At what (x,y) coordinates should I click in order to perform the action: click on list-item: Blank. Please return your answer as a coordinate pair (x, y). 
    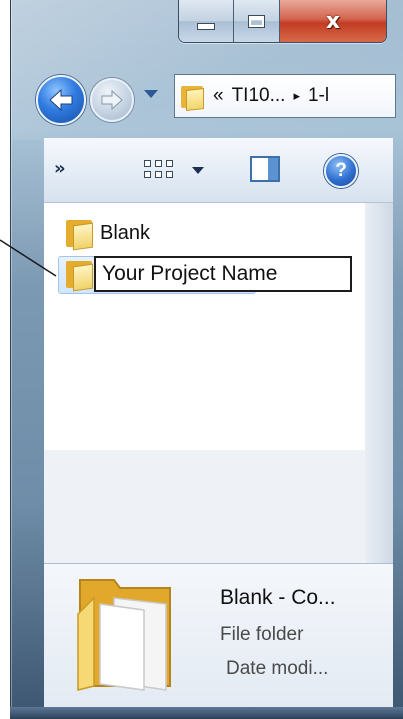
    Looking at the image, I should click on (108, 234).